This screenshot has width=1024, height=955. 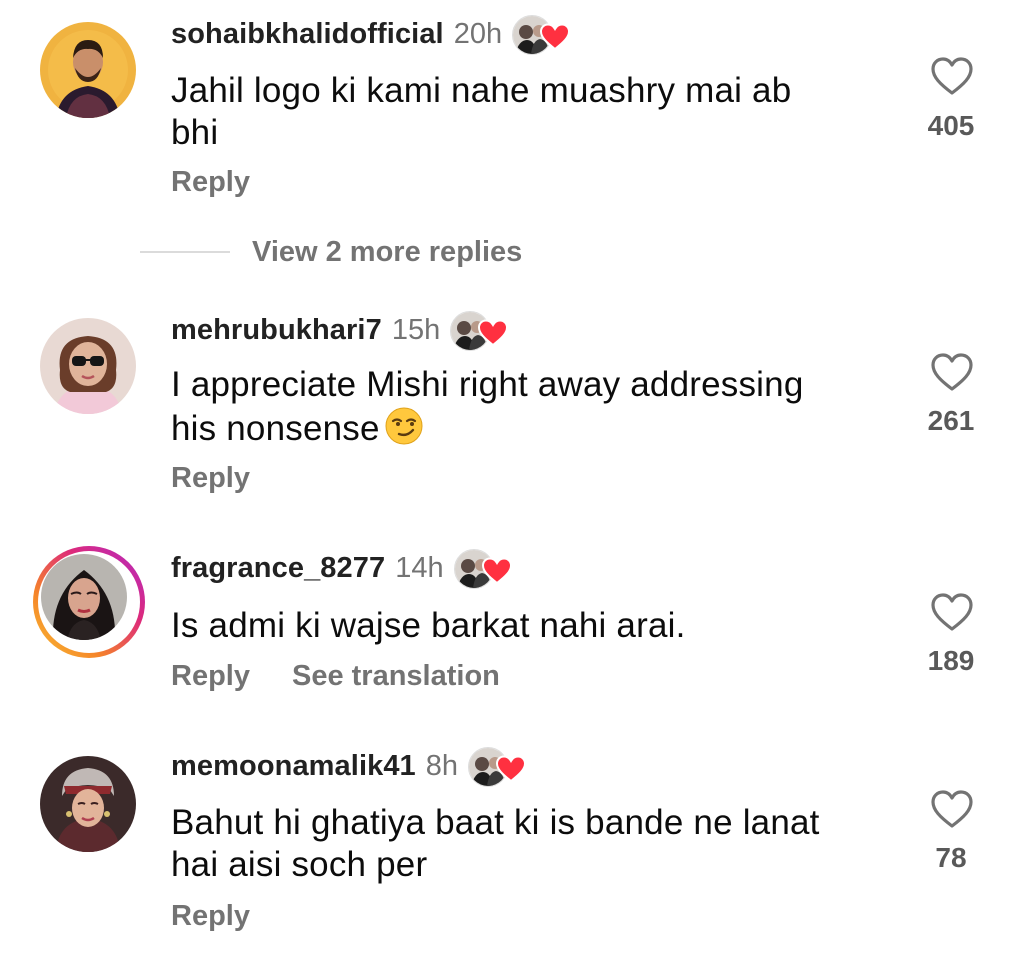 I want to click on like-count: 261, so click(x=951, y=420).